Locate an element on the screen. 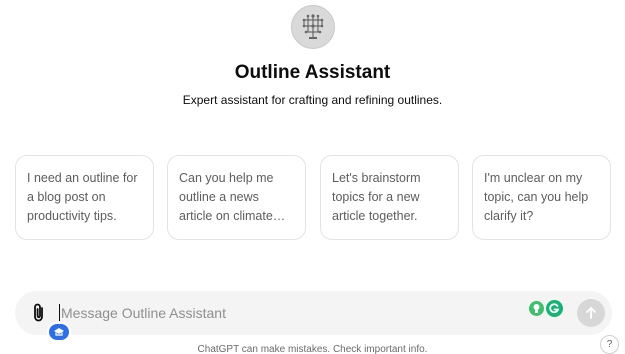 The image size is (625, 354). tree-diagram-icon is located at coordinates (313, 26).